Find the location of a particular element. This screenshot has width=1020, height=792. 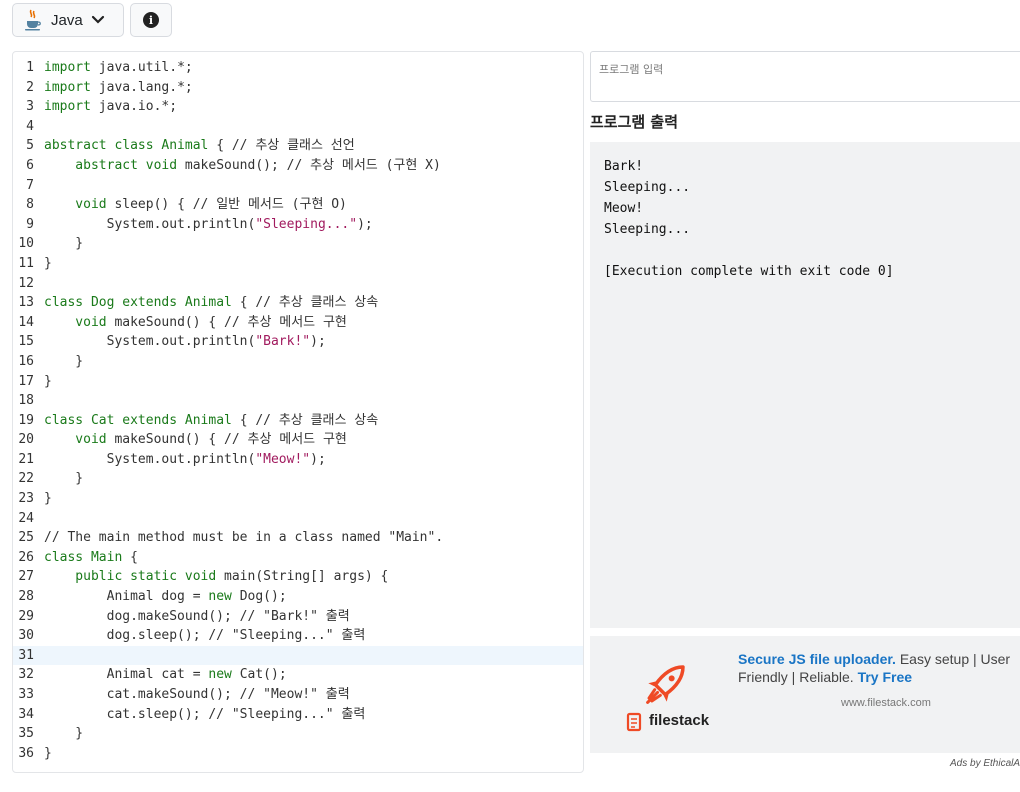

code-line: 29 dog.makeSound(); // "Bark!" 출력 is located at coordinates (298, 617).